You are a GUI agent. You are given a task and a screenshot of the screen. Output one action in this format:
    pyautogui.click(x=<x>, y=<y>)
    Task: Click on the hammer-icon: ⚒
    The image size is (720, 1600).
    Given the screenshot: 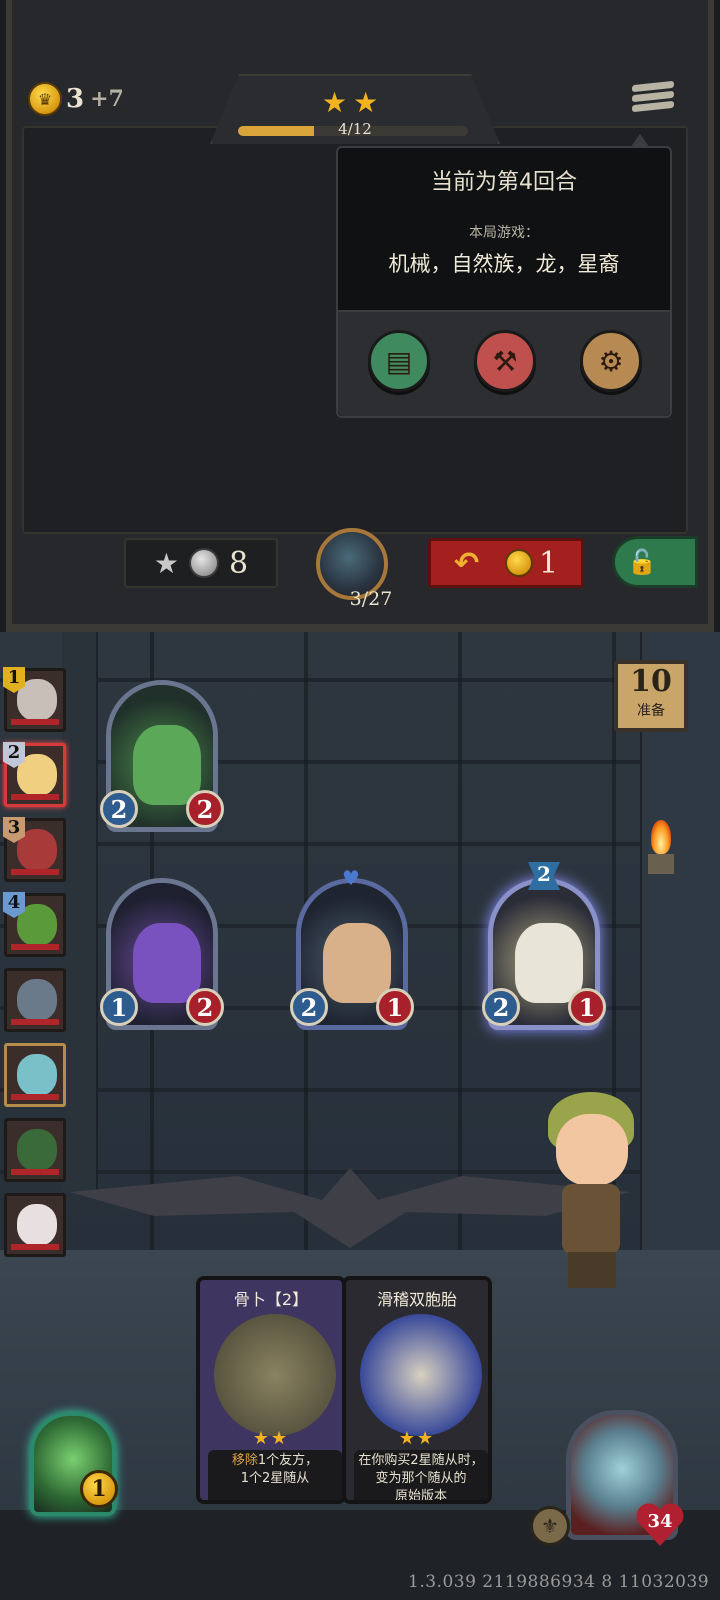 What is the action you would take?
    pyautogui.click(x=505, y=361)
    